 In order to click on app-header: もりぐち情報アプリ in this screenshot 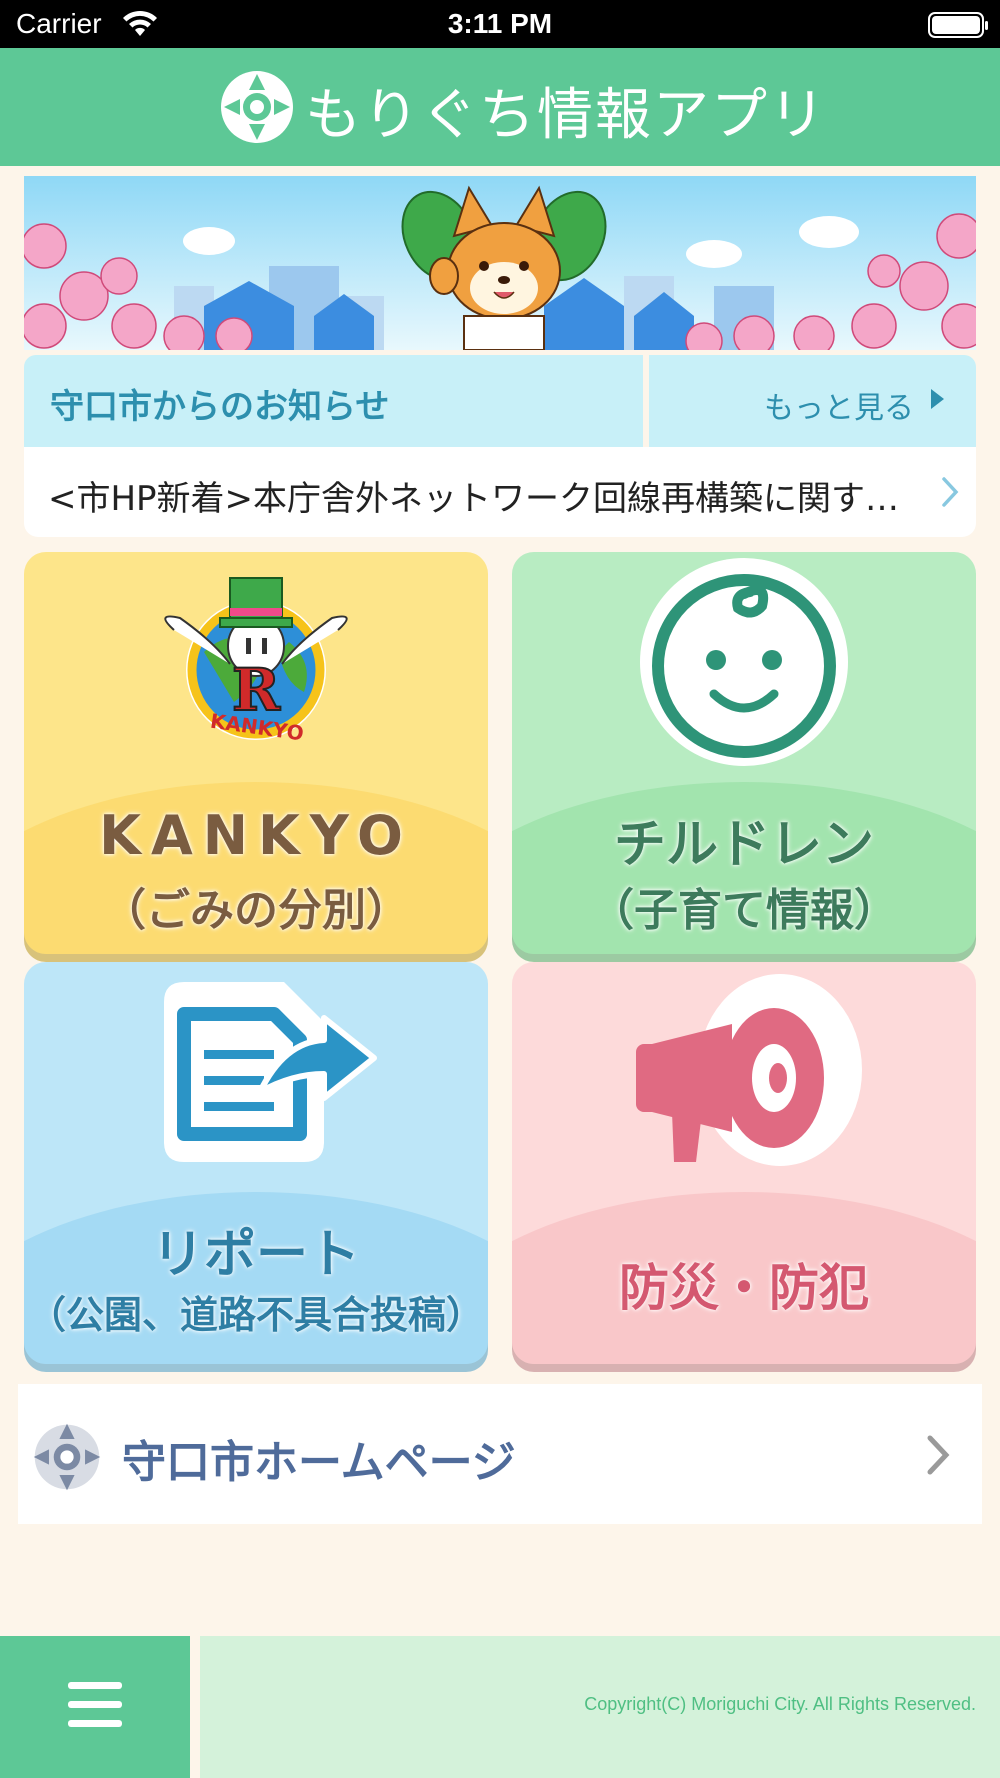, I will do `click(500, 107)`.